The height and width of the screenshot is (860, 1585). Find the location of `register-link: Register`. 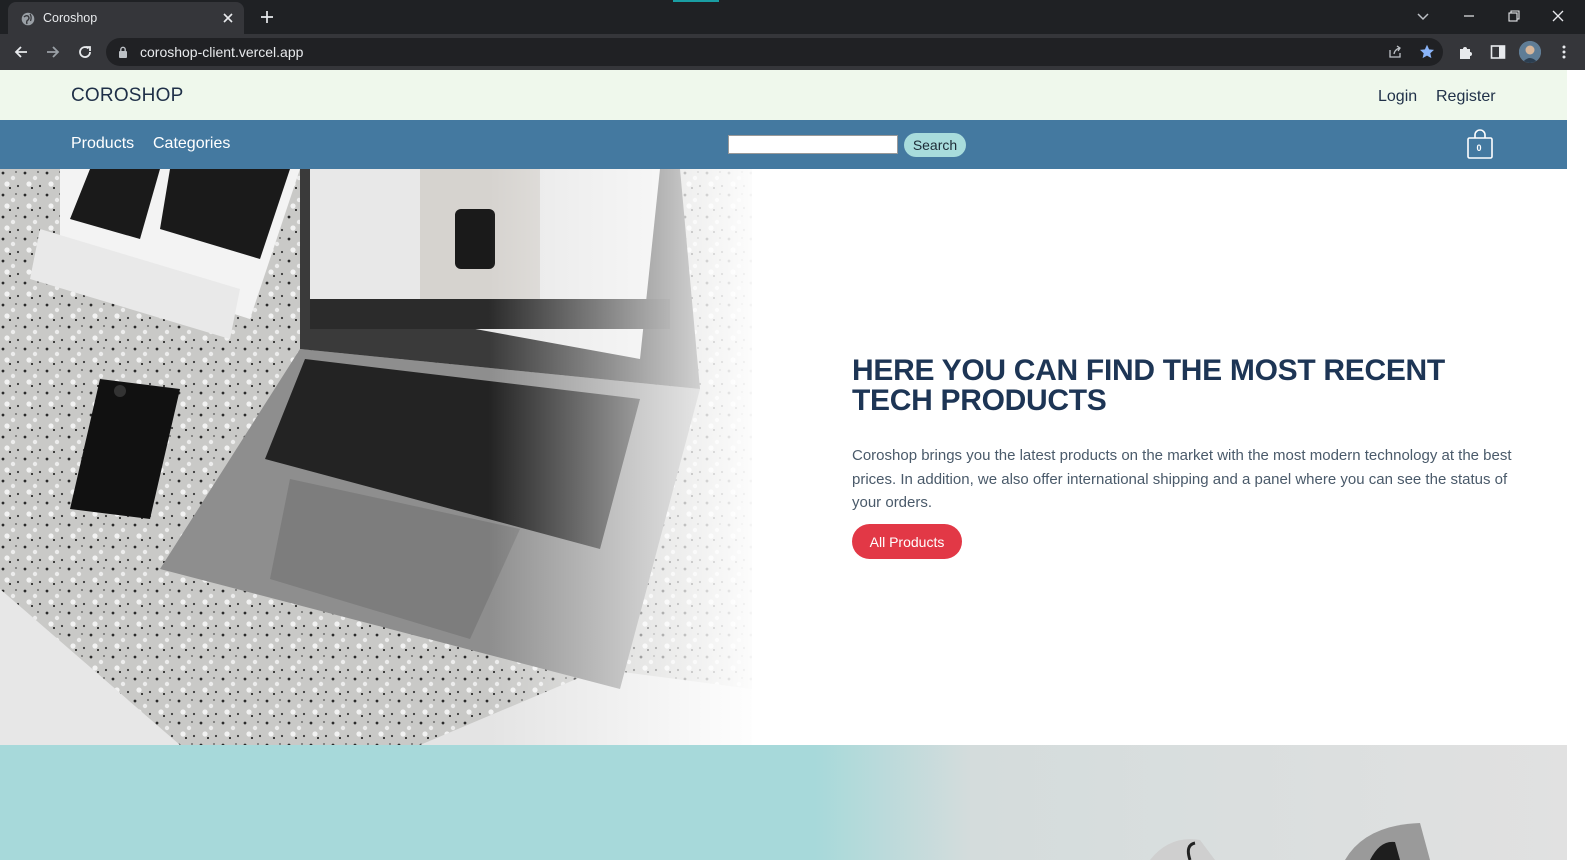

register-link: Register is located at coordinates (1466, 97).